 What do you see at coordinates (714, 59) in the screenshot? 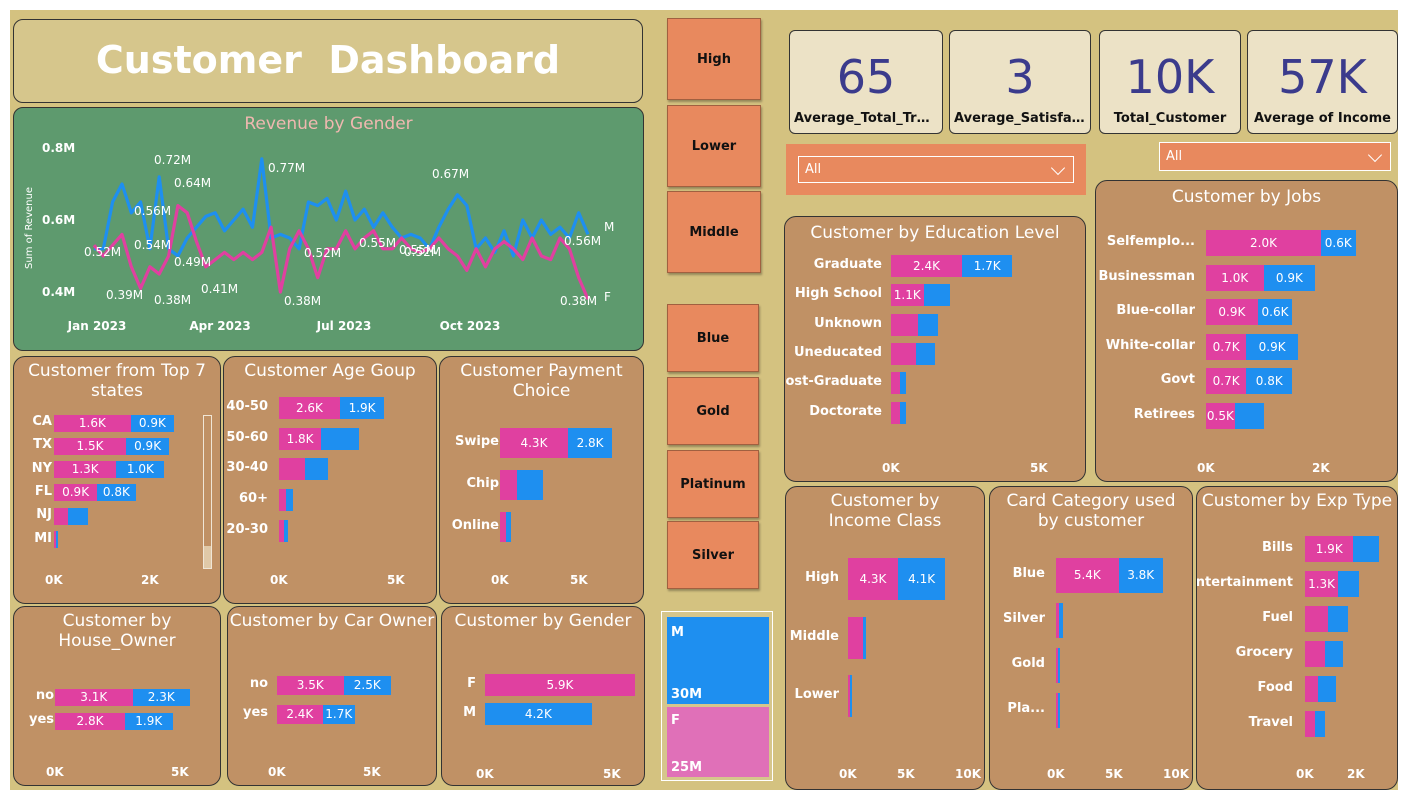
I see `slicer-item-high: High` at bounding box center [714, 59].